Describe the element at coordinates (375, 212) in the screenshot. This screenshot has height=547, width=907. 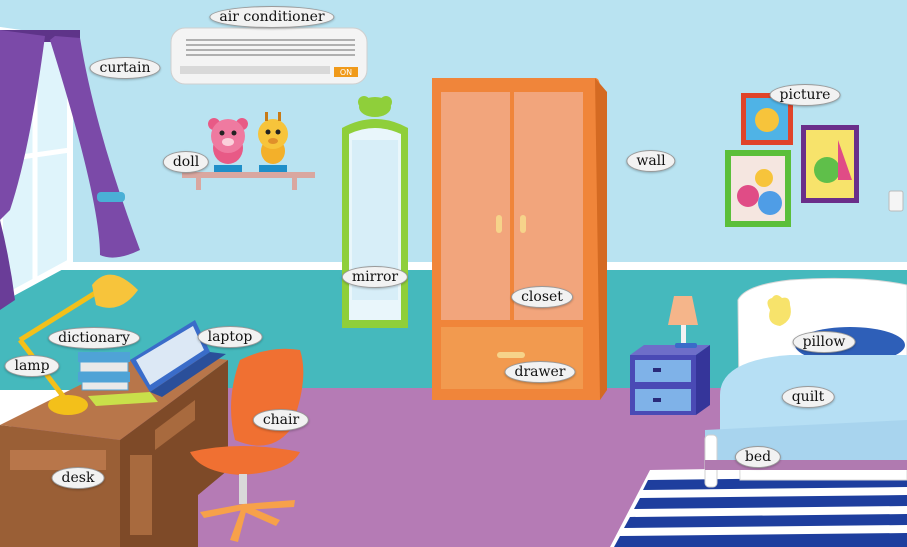
I see `mirror-illustration` at that location.